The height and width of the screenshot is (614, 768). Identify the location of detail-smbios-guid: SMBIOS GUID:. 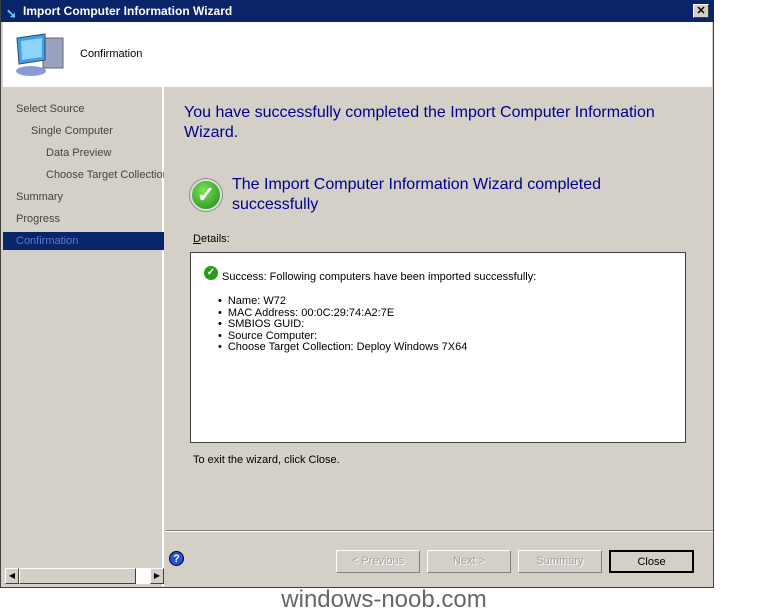
(342, 324).